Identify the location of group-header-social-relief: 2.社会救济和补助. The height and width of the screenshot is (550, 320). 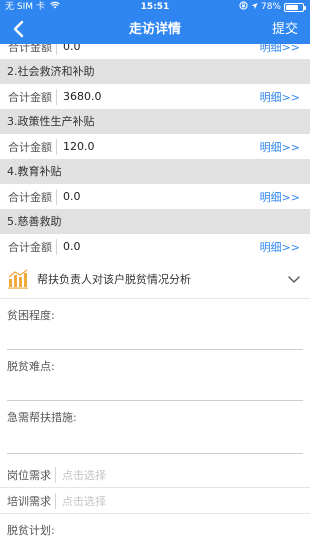
(155, 71).